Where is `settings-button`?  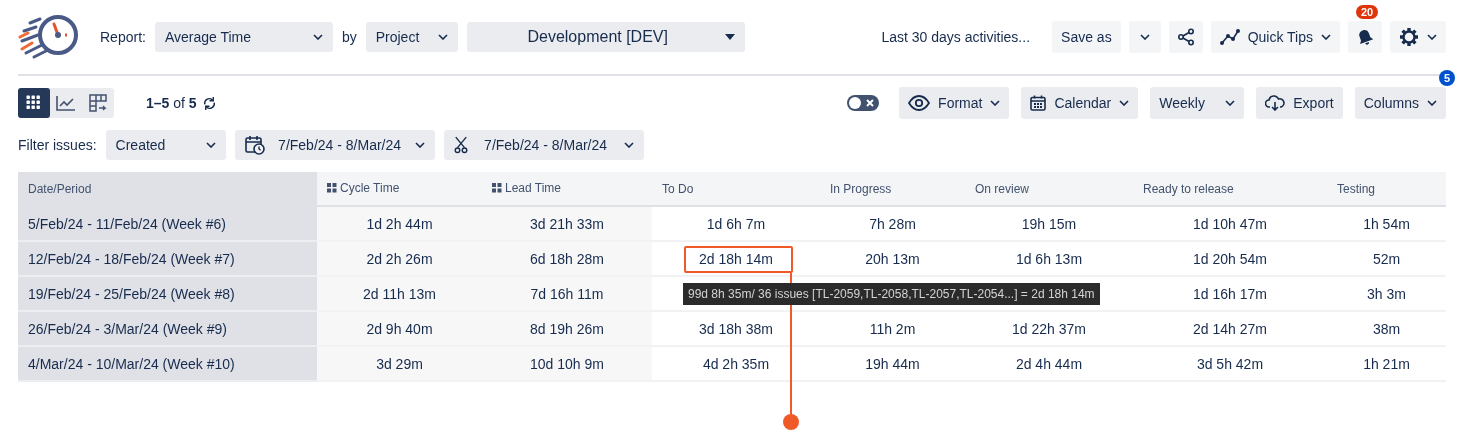 settings-button is located at coordinates (1418, 37).